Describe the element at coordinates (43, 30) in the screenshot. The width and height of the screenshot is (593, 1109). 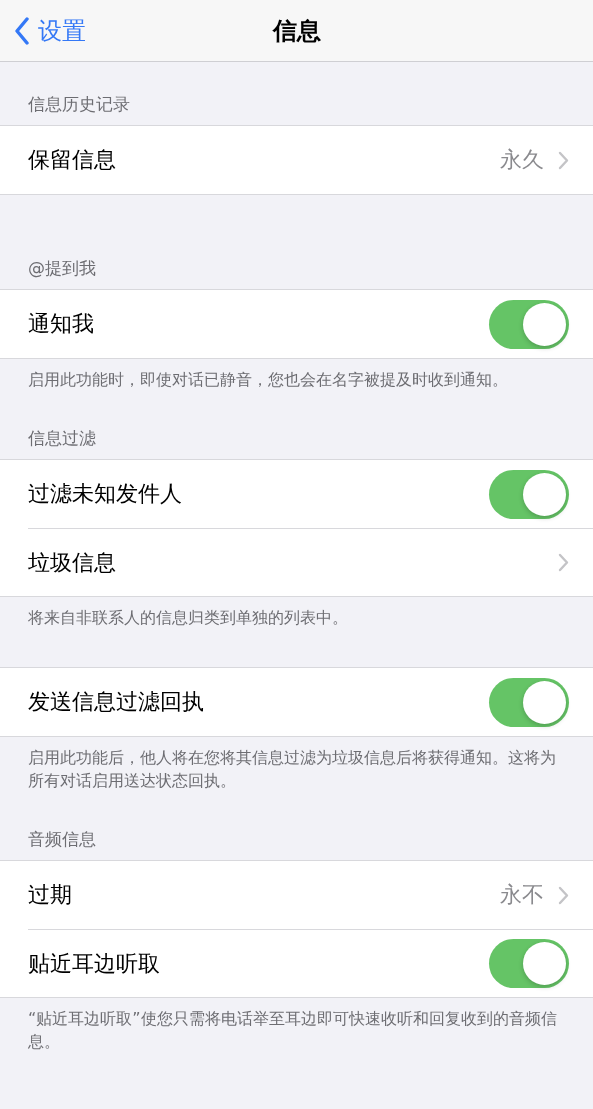
I see `back-button: 设置` at that location.